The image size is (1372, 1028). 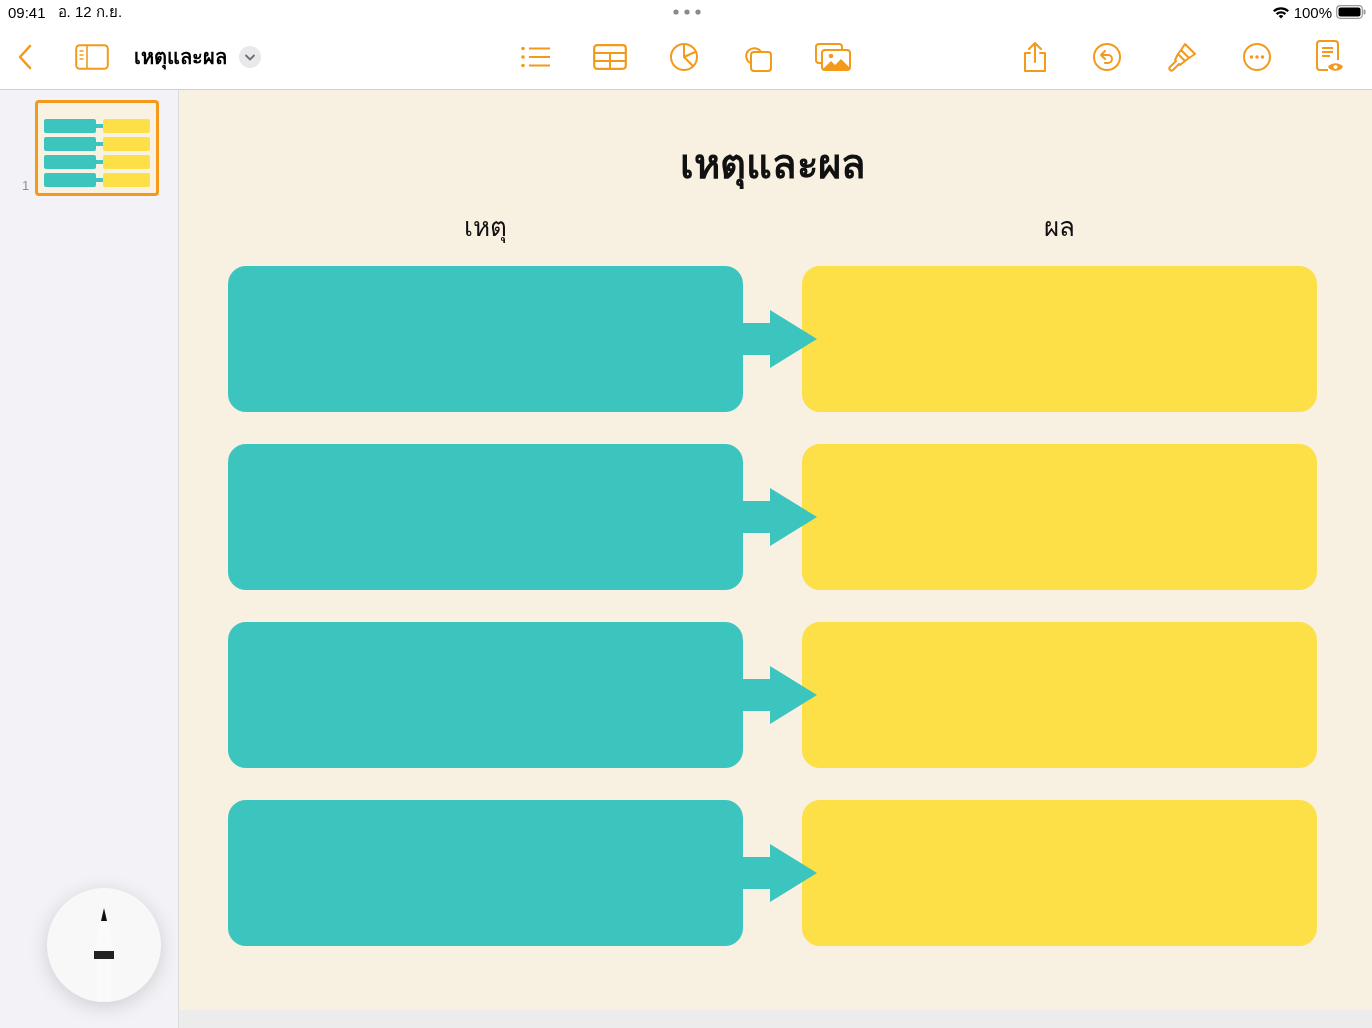 I want to click on slide-thumbnail, so click(x=97, y=148).